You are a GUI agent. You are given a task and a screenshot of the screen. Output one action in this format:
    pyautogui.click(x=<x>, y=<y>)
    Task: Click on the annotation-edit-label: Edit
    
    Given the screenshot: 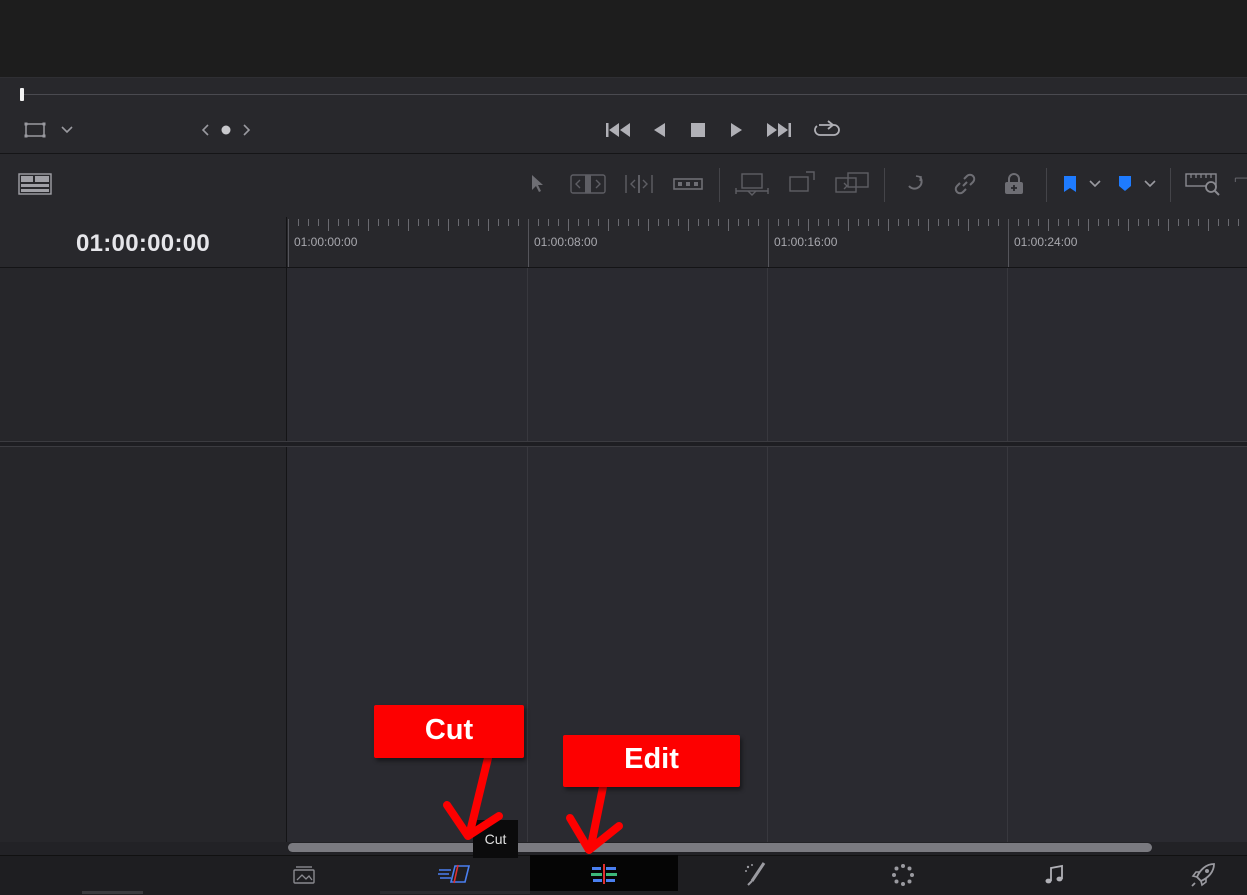 What is the action you would take?
    pyautogui.click(x=651, y=761)
    